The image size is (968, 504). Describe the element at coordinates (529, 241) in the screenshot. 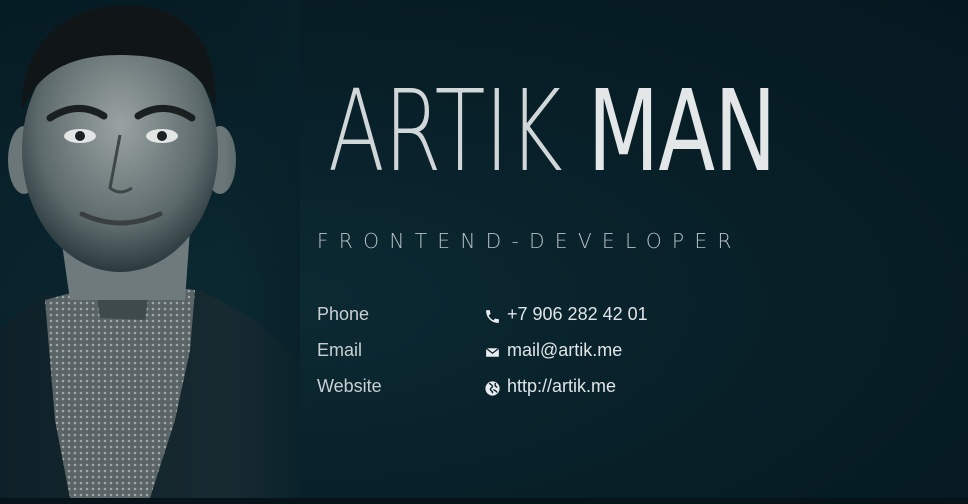

I see `job-title: FRONTEND-DEVELOPER` at that location.